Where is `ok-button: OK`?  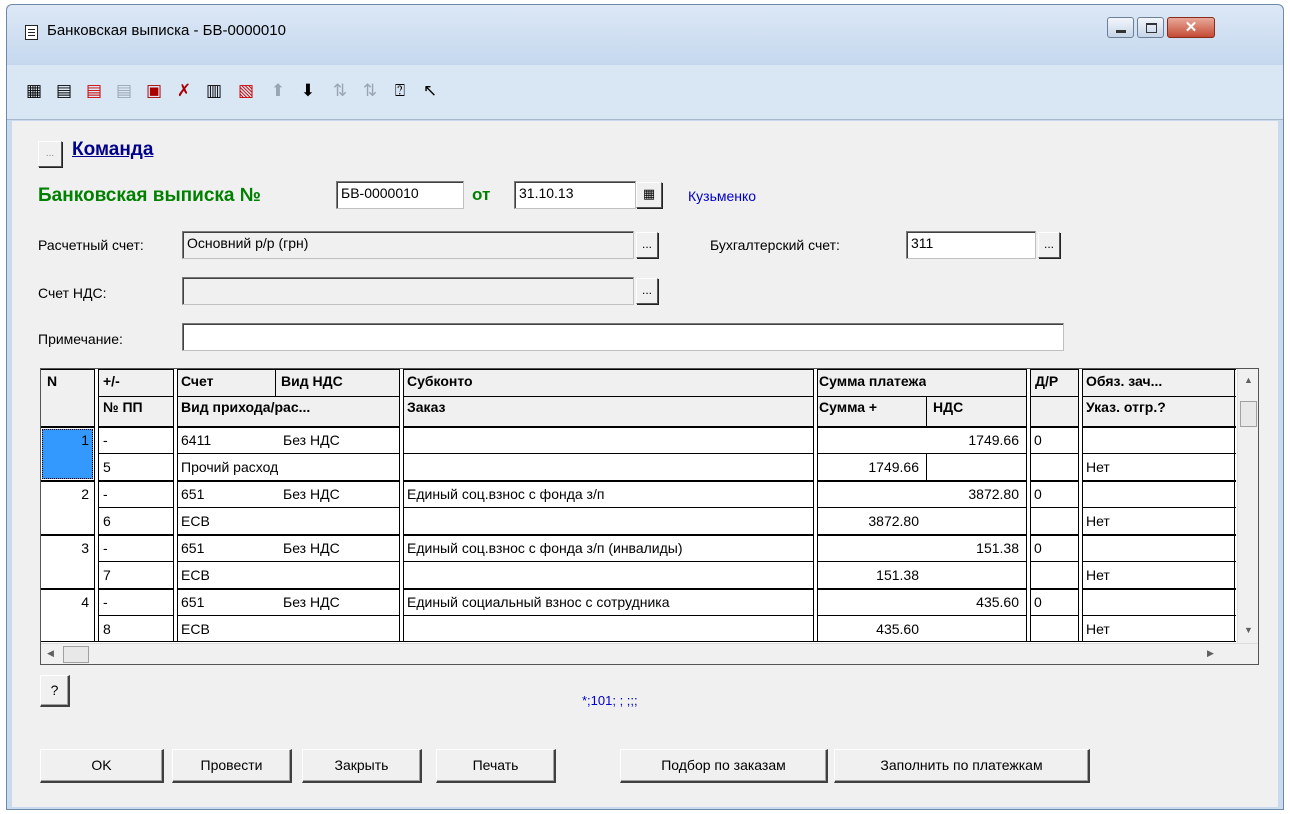 ok-button: OK is located at coordinates (102, 766).